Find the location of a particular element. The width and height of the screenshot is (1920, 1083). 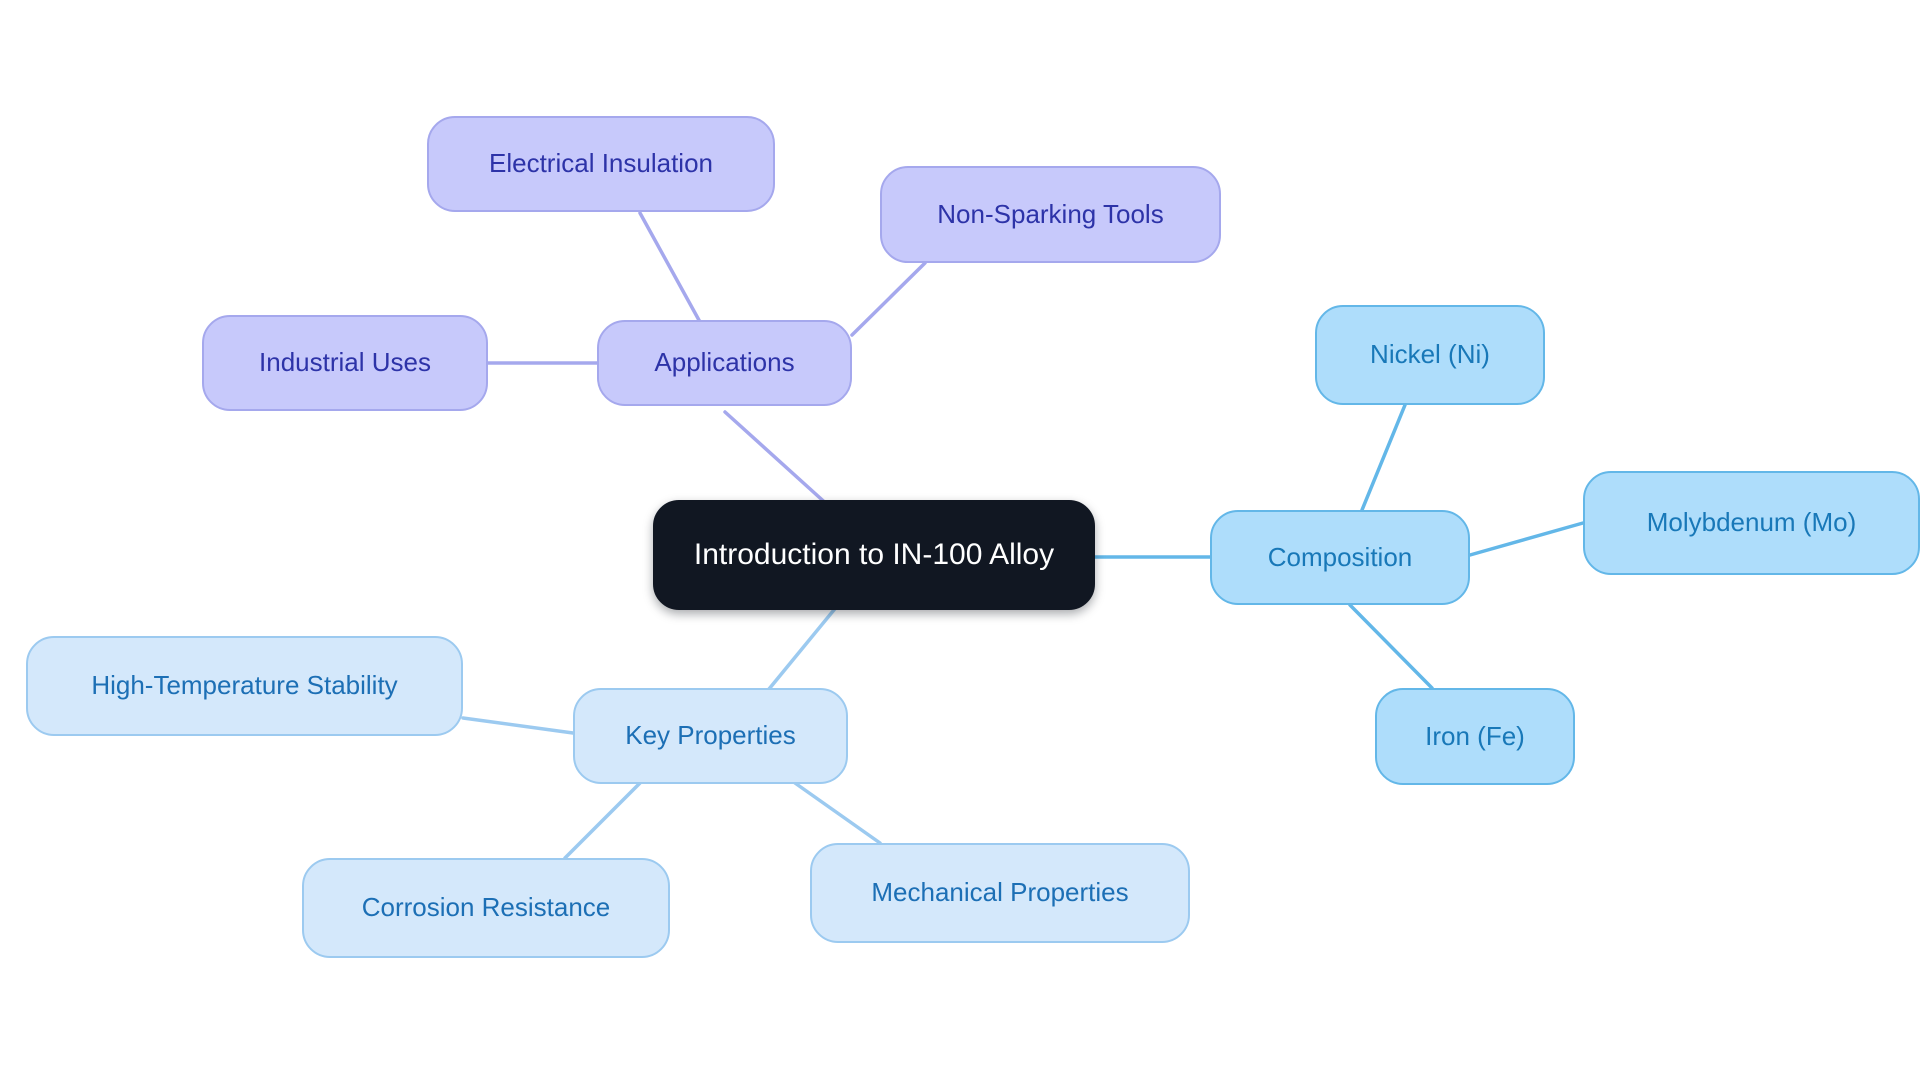

edge-key-properties-corrosion-resistance is located at coordinates (602, 820).